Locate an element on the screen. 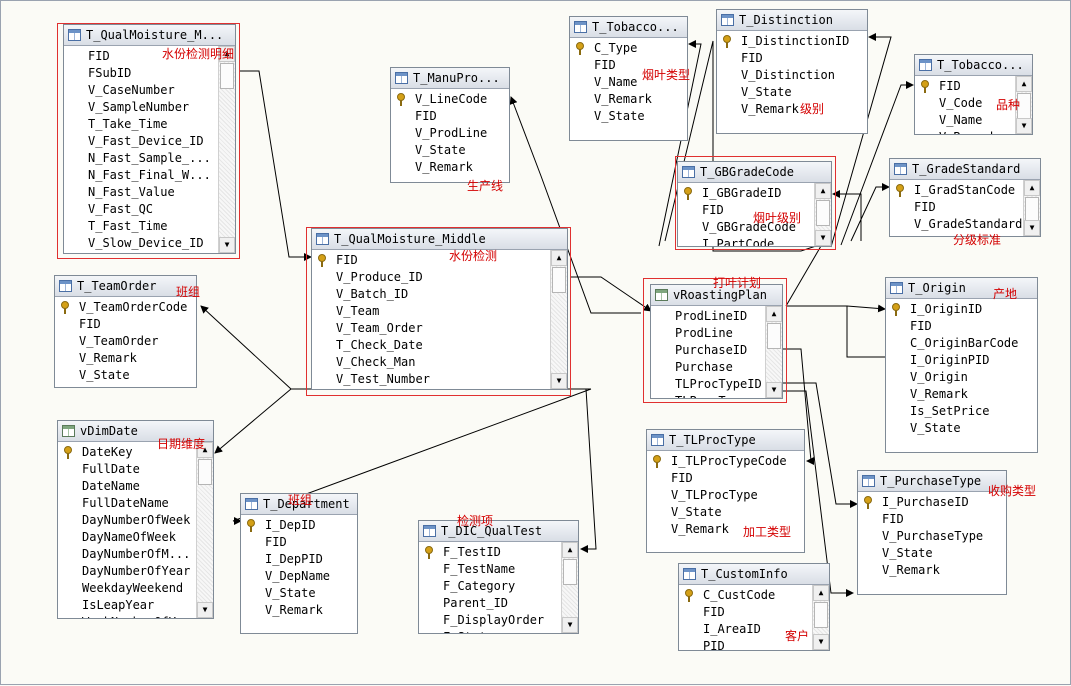  column-row: V_SampleNumber is located at coordinates (137, 107).